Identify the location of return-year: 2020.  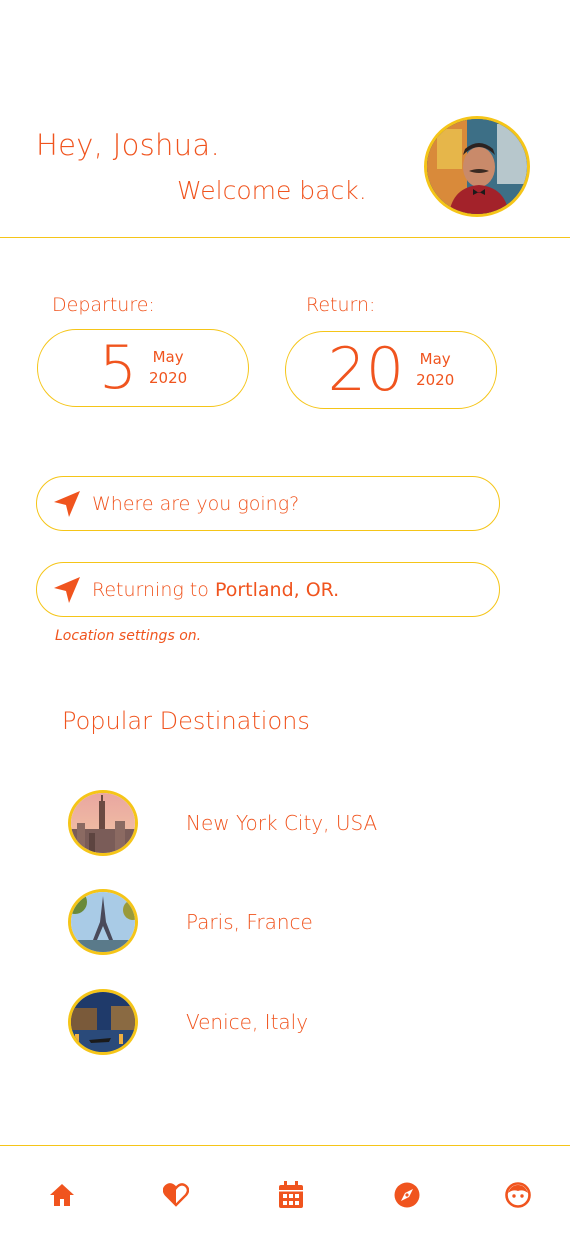
(435, 380).